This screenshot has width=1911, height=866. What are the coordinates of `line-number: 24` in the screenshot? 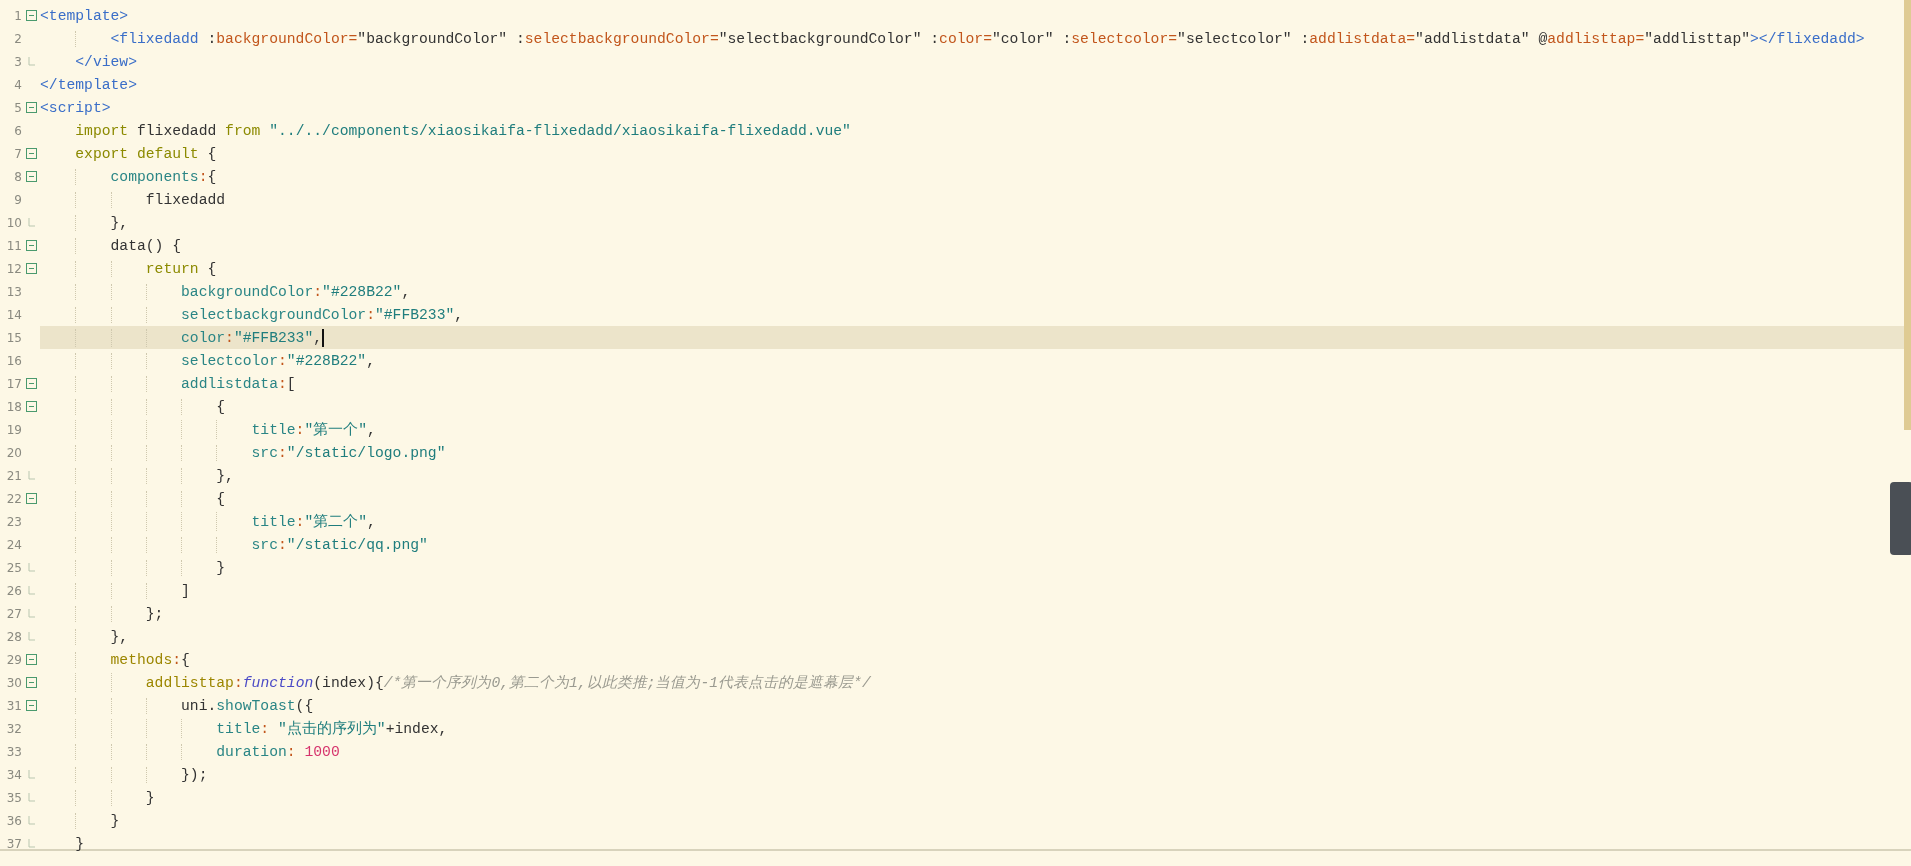 It's located at (13, 544).